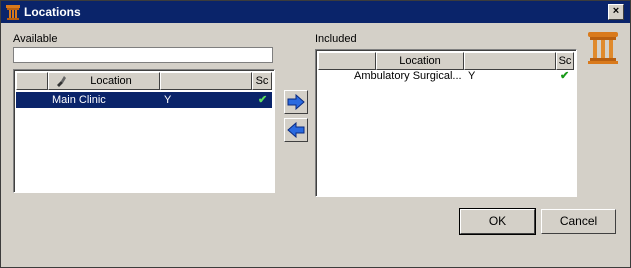  Describe the element at coordinates (336, 39) in the screenshot. I see `included-label: Included` at that location.